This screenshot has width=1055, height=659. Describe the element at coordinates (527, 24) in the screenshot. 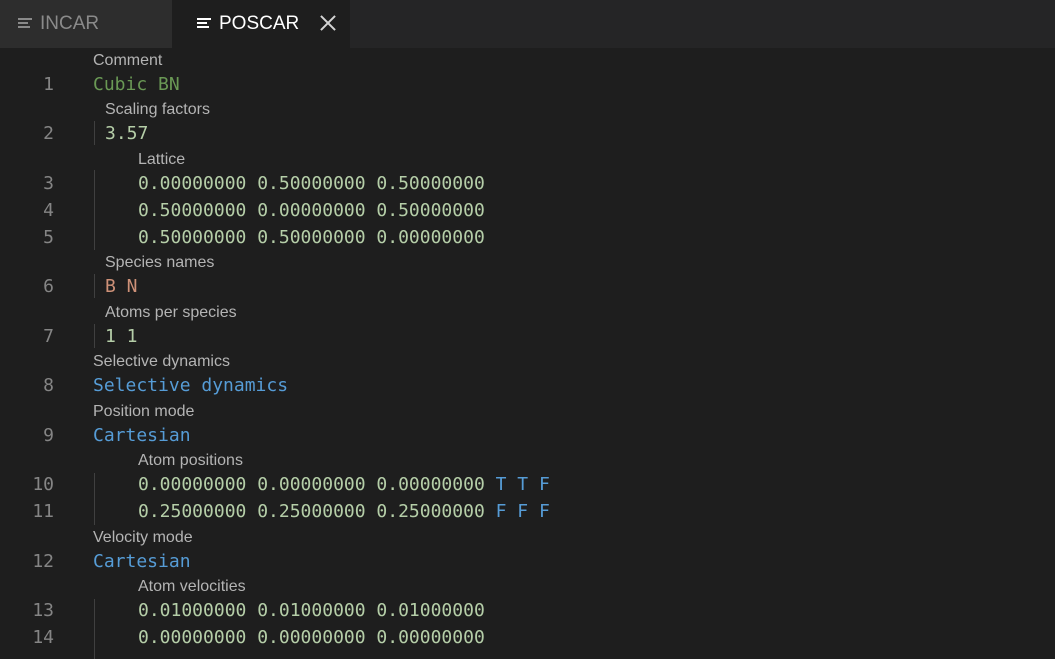

I see `tab-bar: INCAR POSCAR` at that location.